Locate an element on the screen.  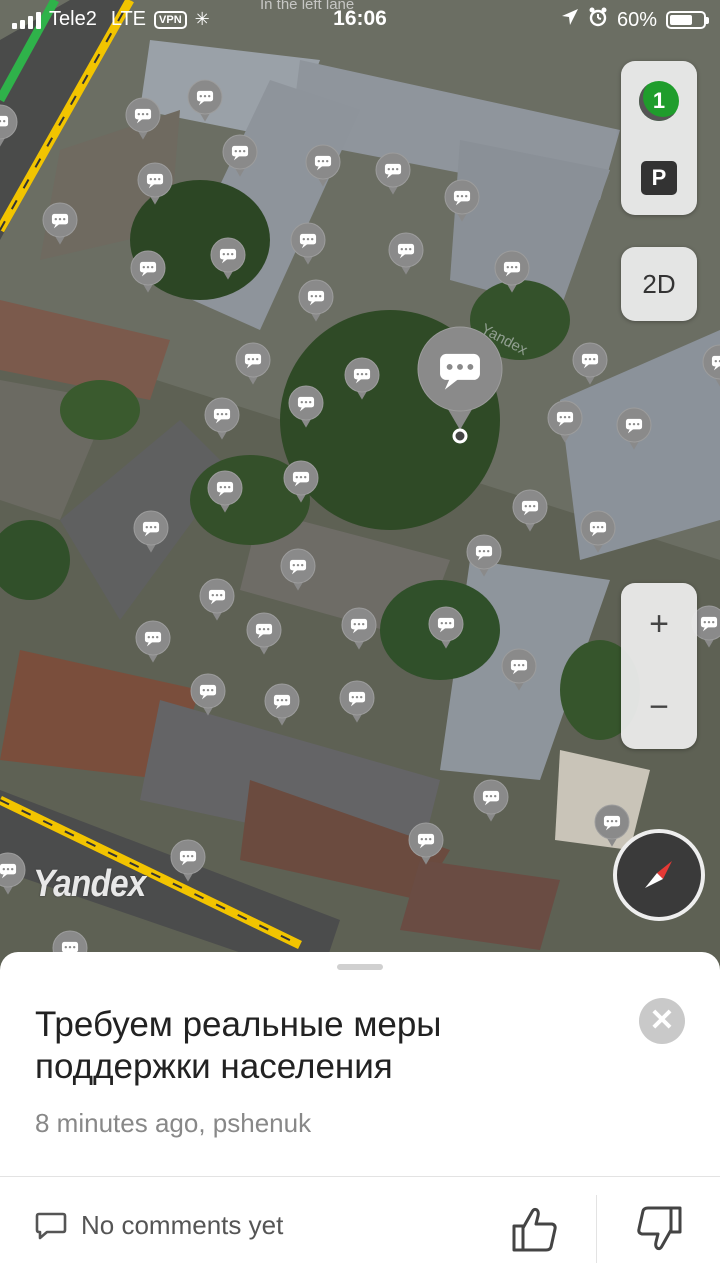
zoom-controls: + − is located at coordinates (659, 666).